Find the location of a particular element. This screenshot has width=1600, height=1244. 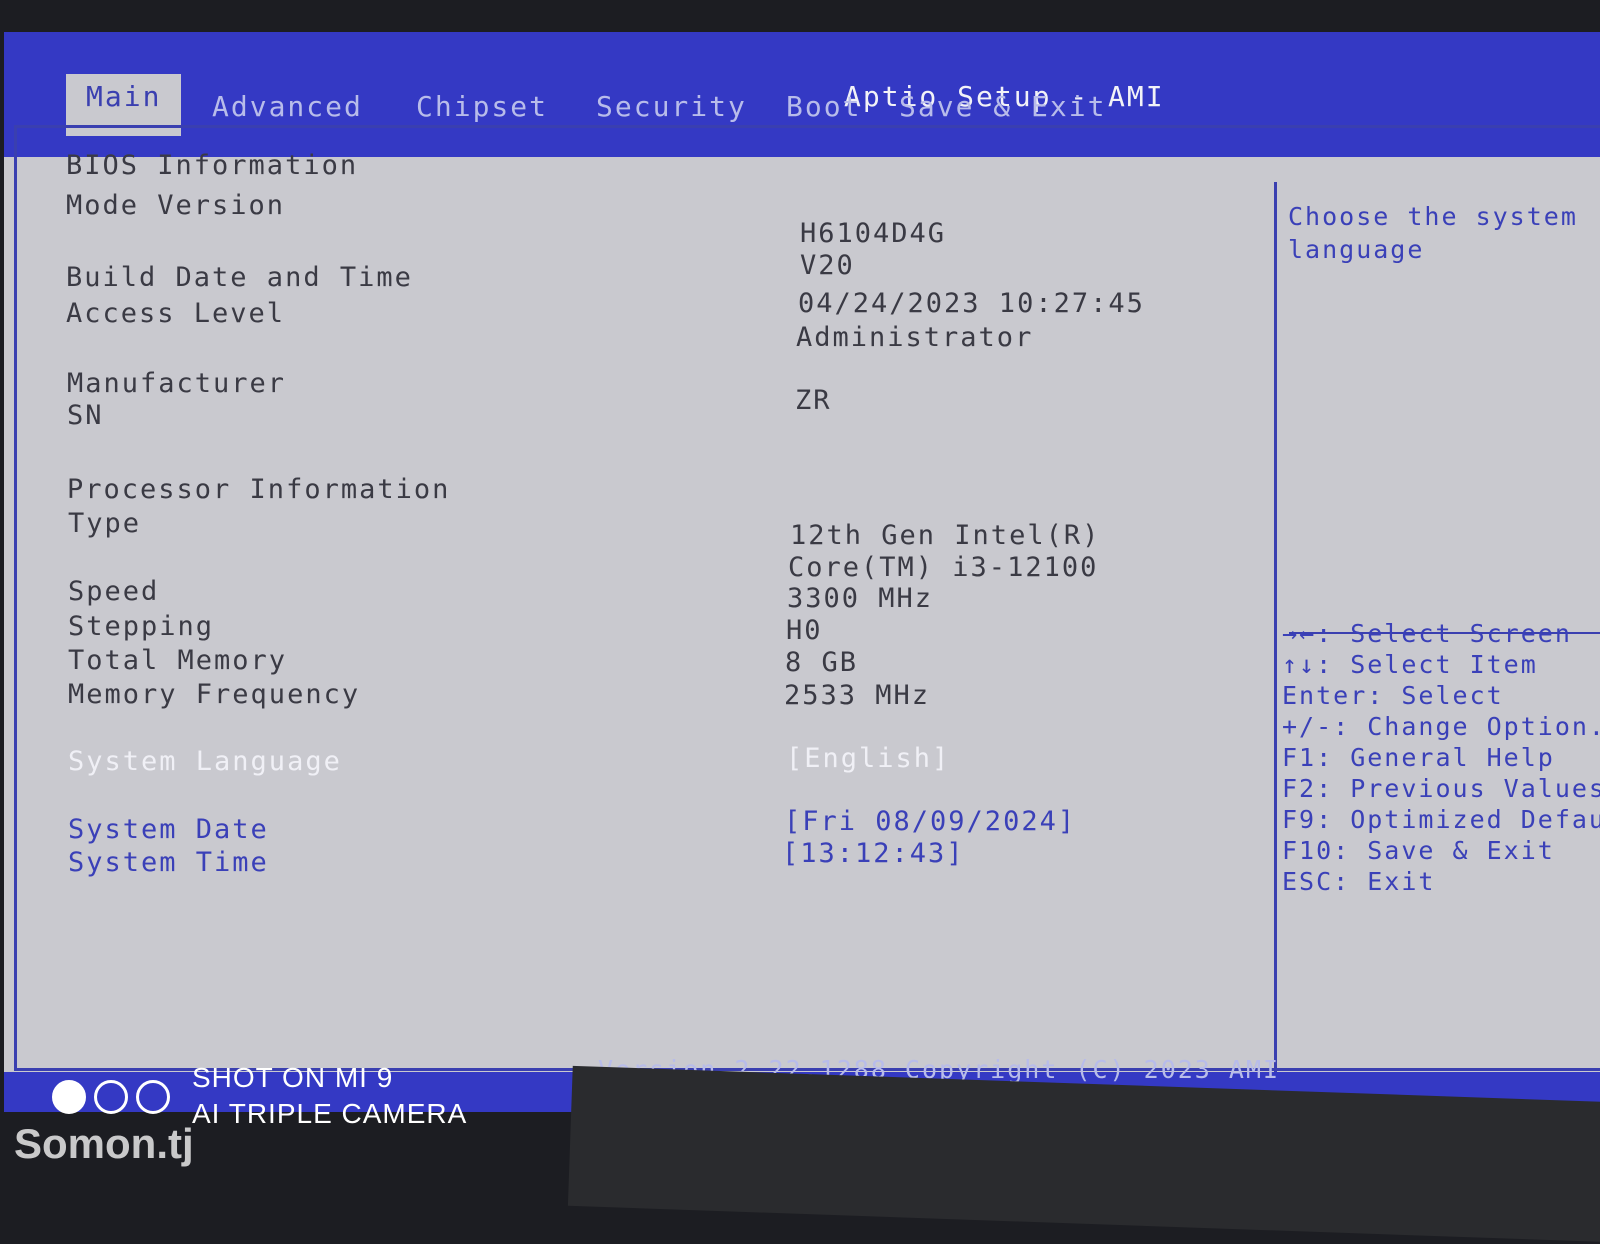

info-value: H6104D4G is located at coordinates (873, 233).